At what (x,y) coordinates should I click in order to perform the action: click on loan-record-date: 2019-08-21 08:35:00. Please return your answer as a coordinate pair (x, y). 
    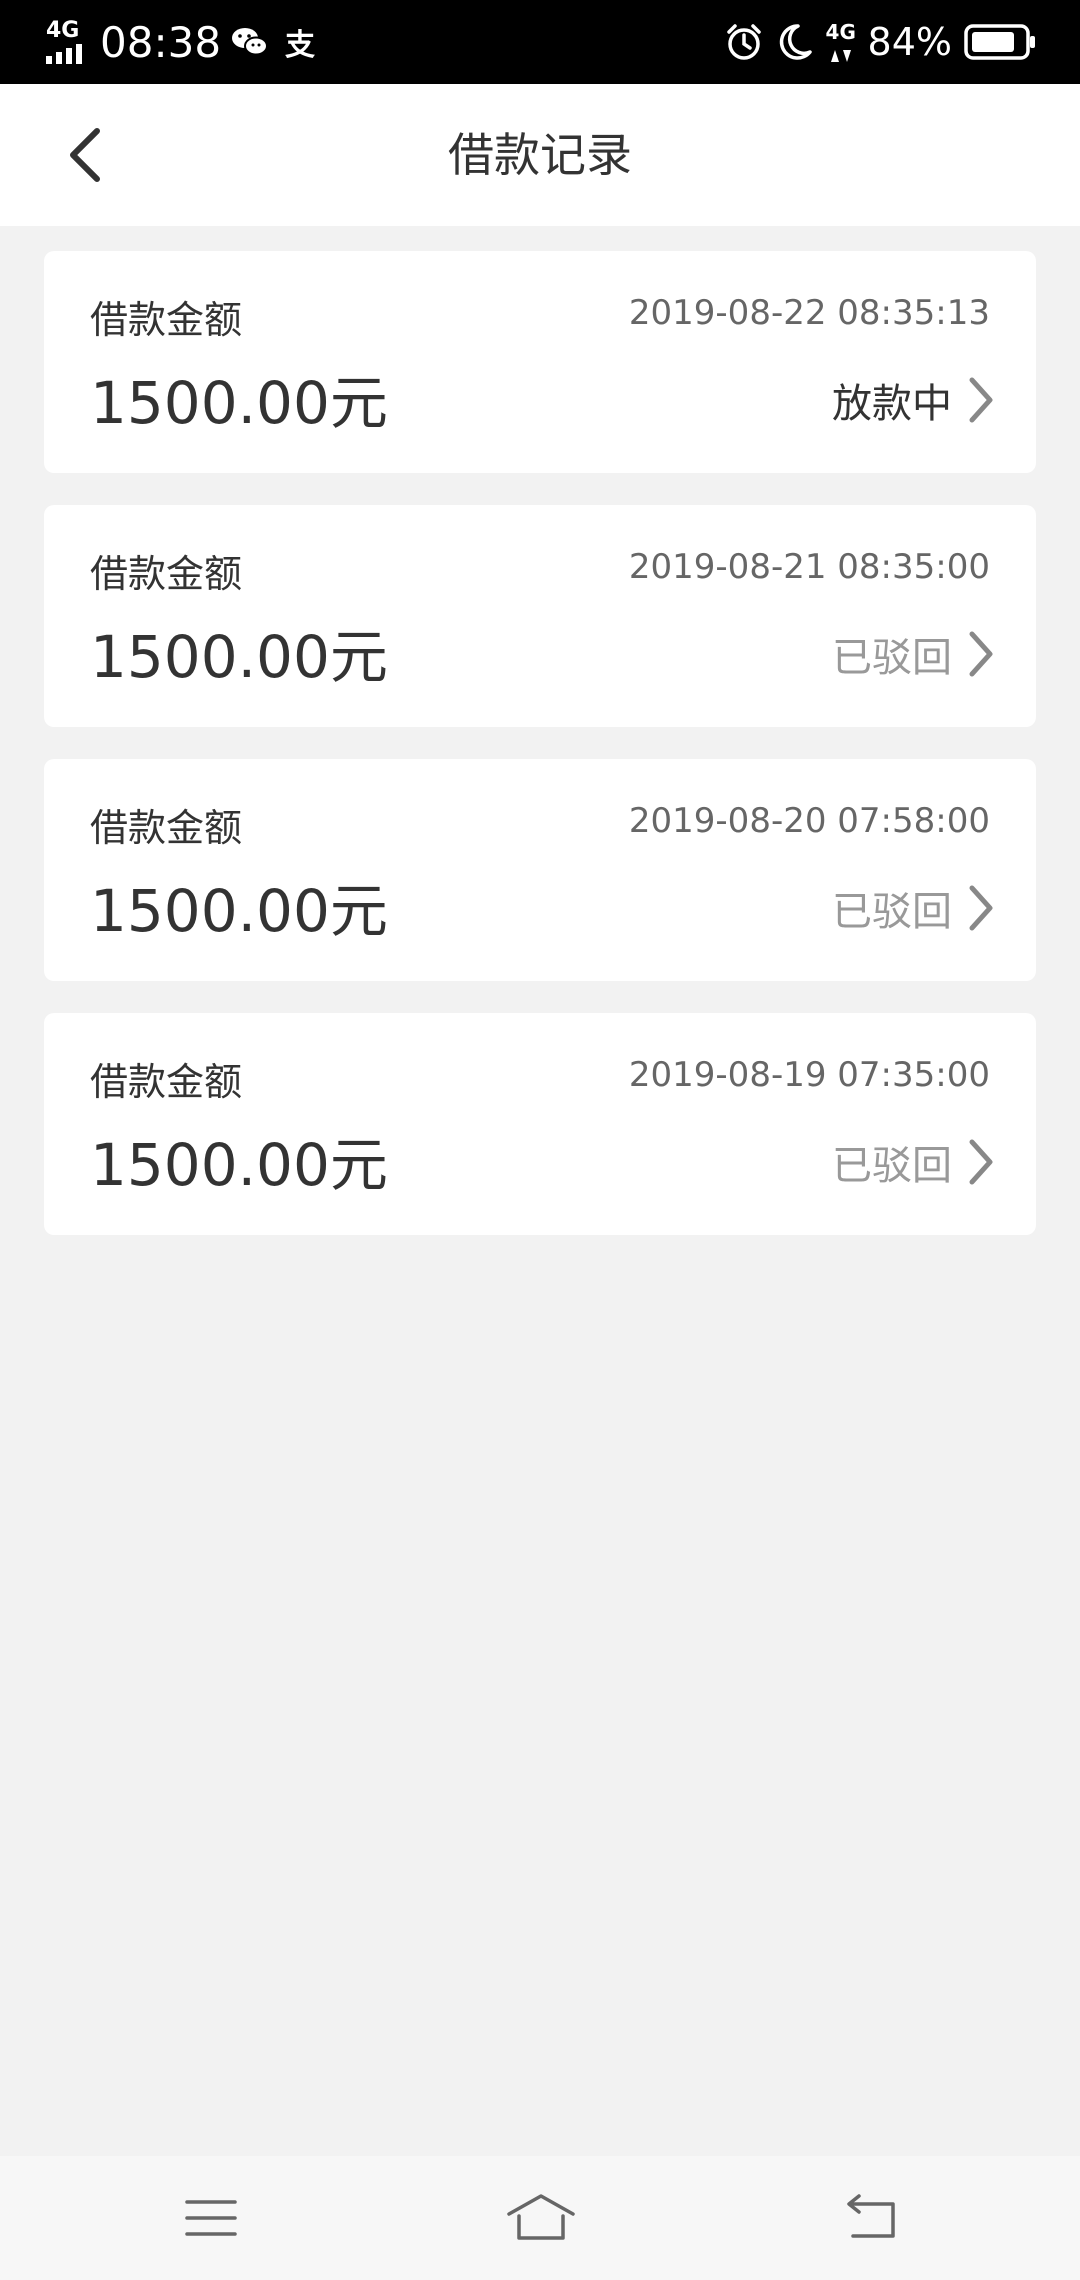
    Looking at the image, I should click on (809, 567).